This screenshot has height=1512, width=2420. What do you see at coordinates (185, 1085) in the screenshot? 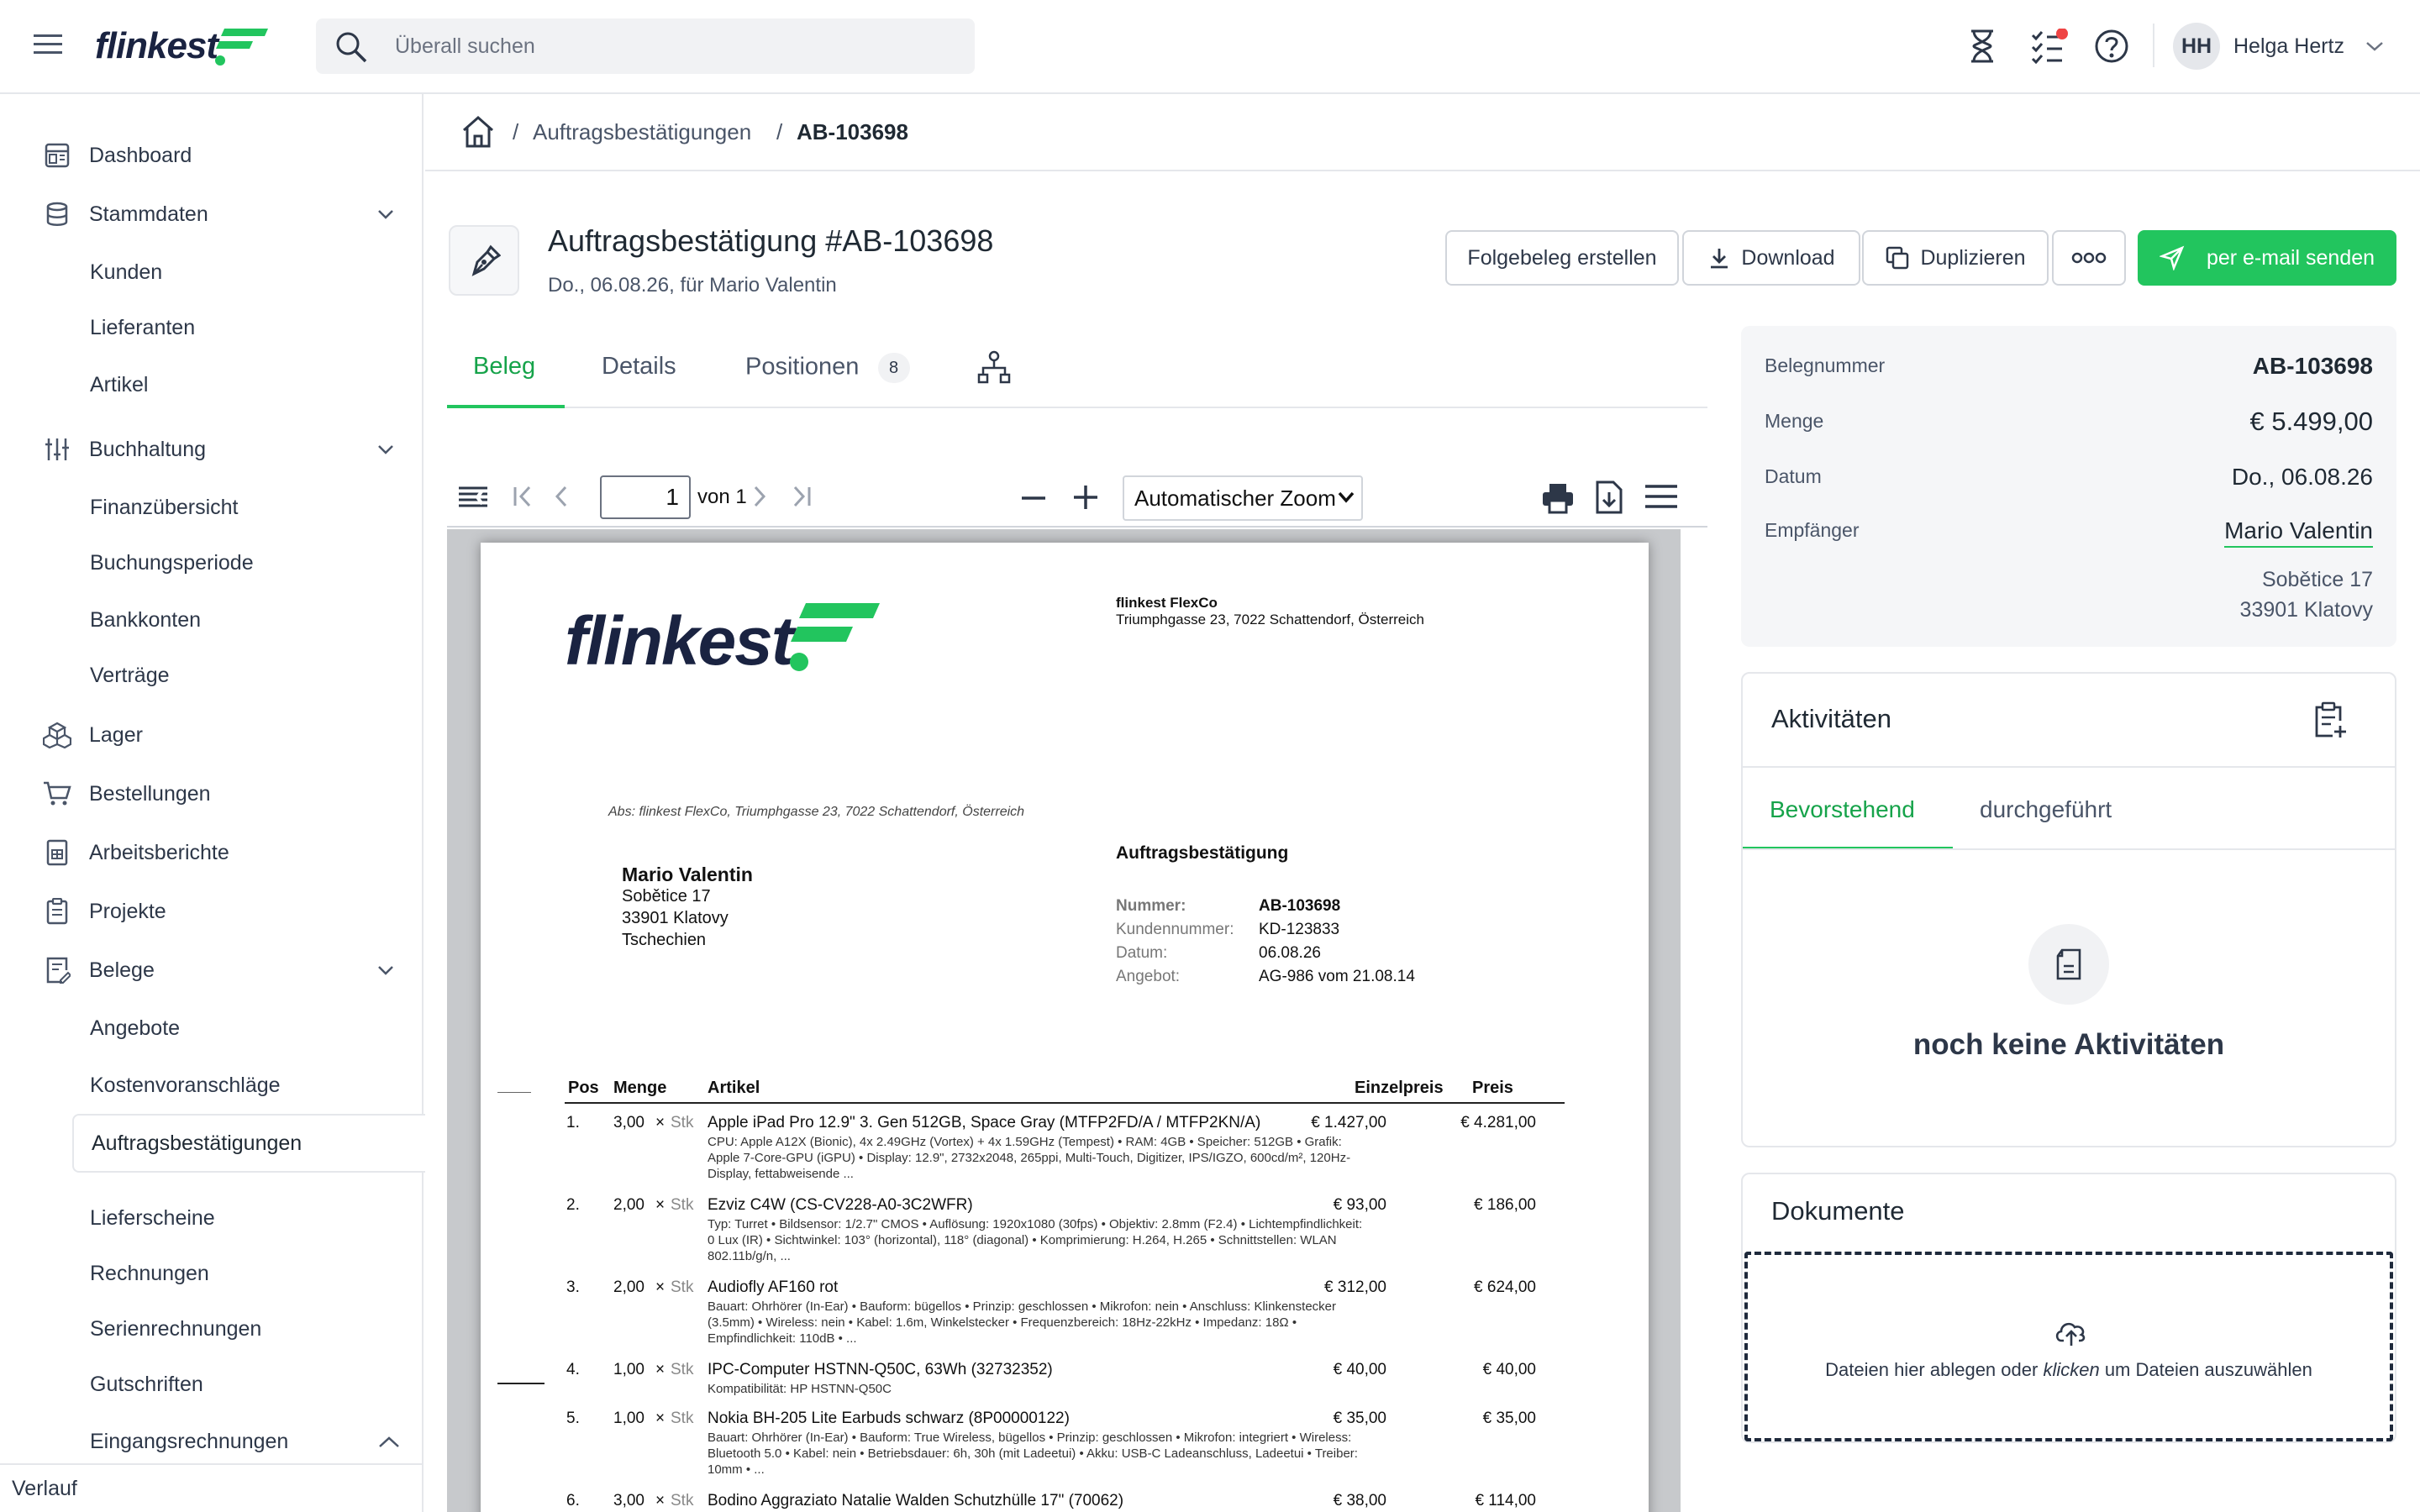
I see `sidebar-item-kostenvoranschlaege: Kostenvoranschläge` at bounding box center [185, 1085].